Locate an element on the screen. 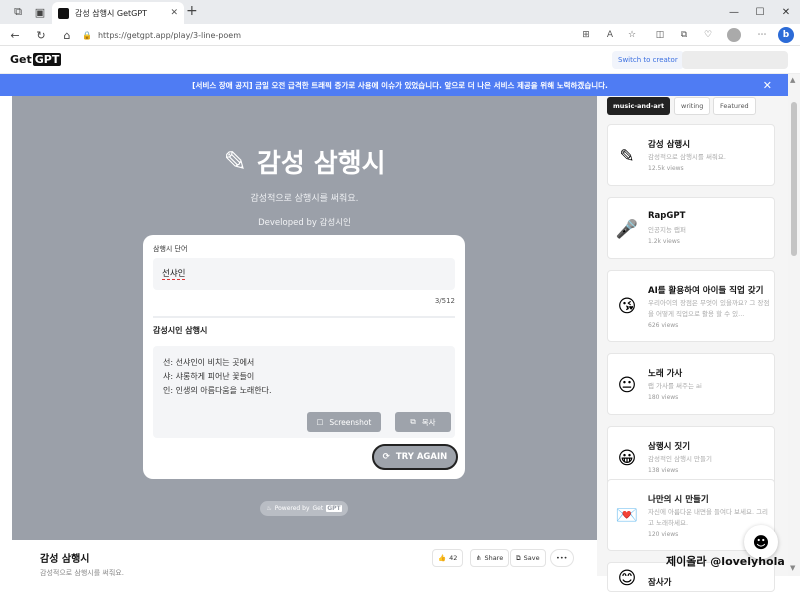 This screenshot has height=592, width=800. window-close-icon: ✕ is located at coordinates (786, 12).